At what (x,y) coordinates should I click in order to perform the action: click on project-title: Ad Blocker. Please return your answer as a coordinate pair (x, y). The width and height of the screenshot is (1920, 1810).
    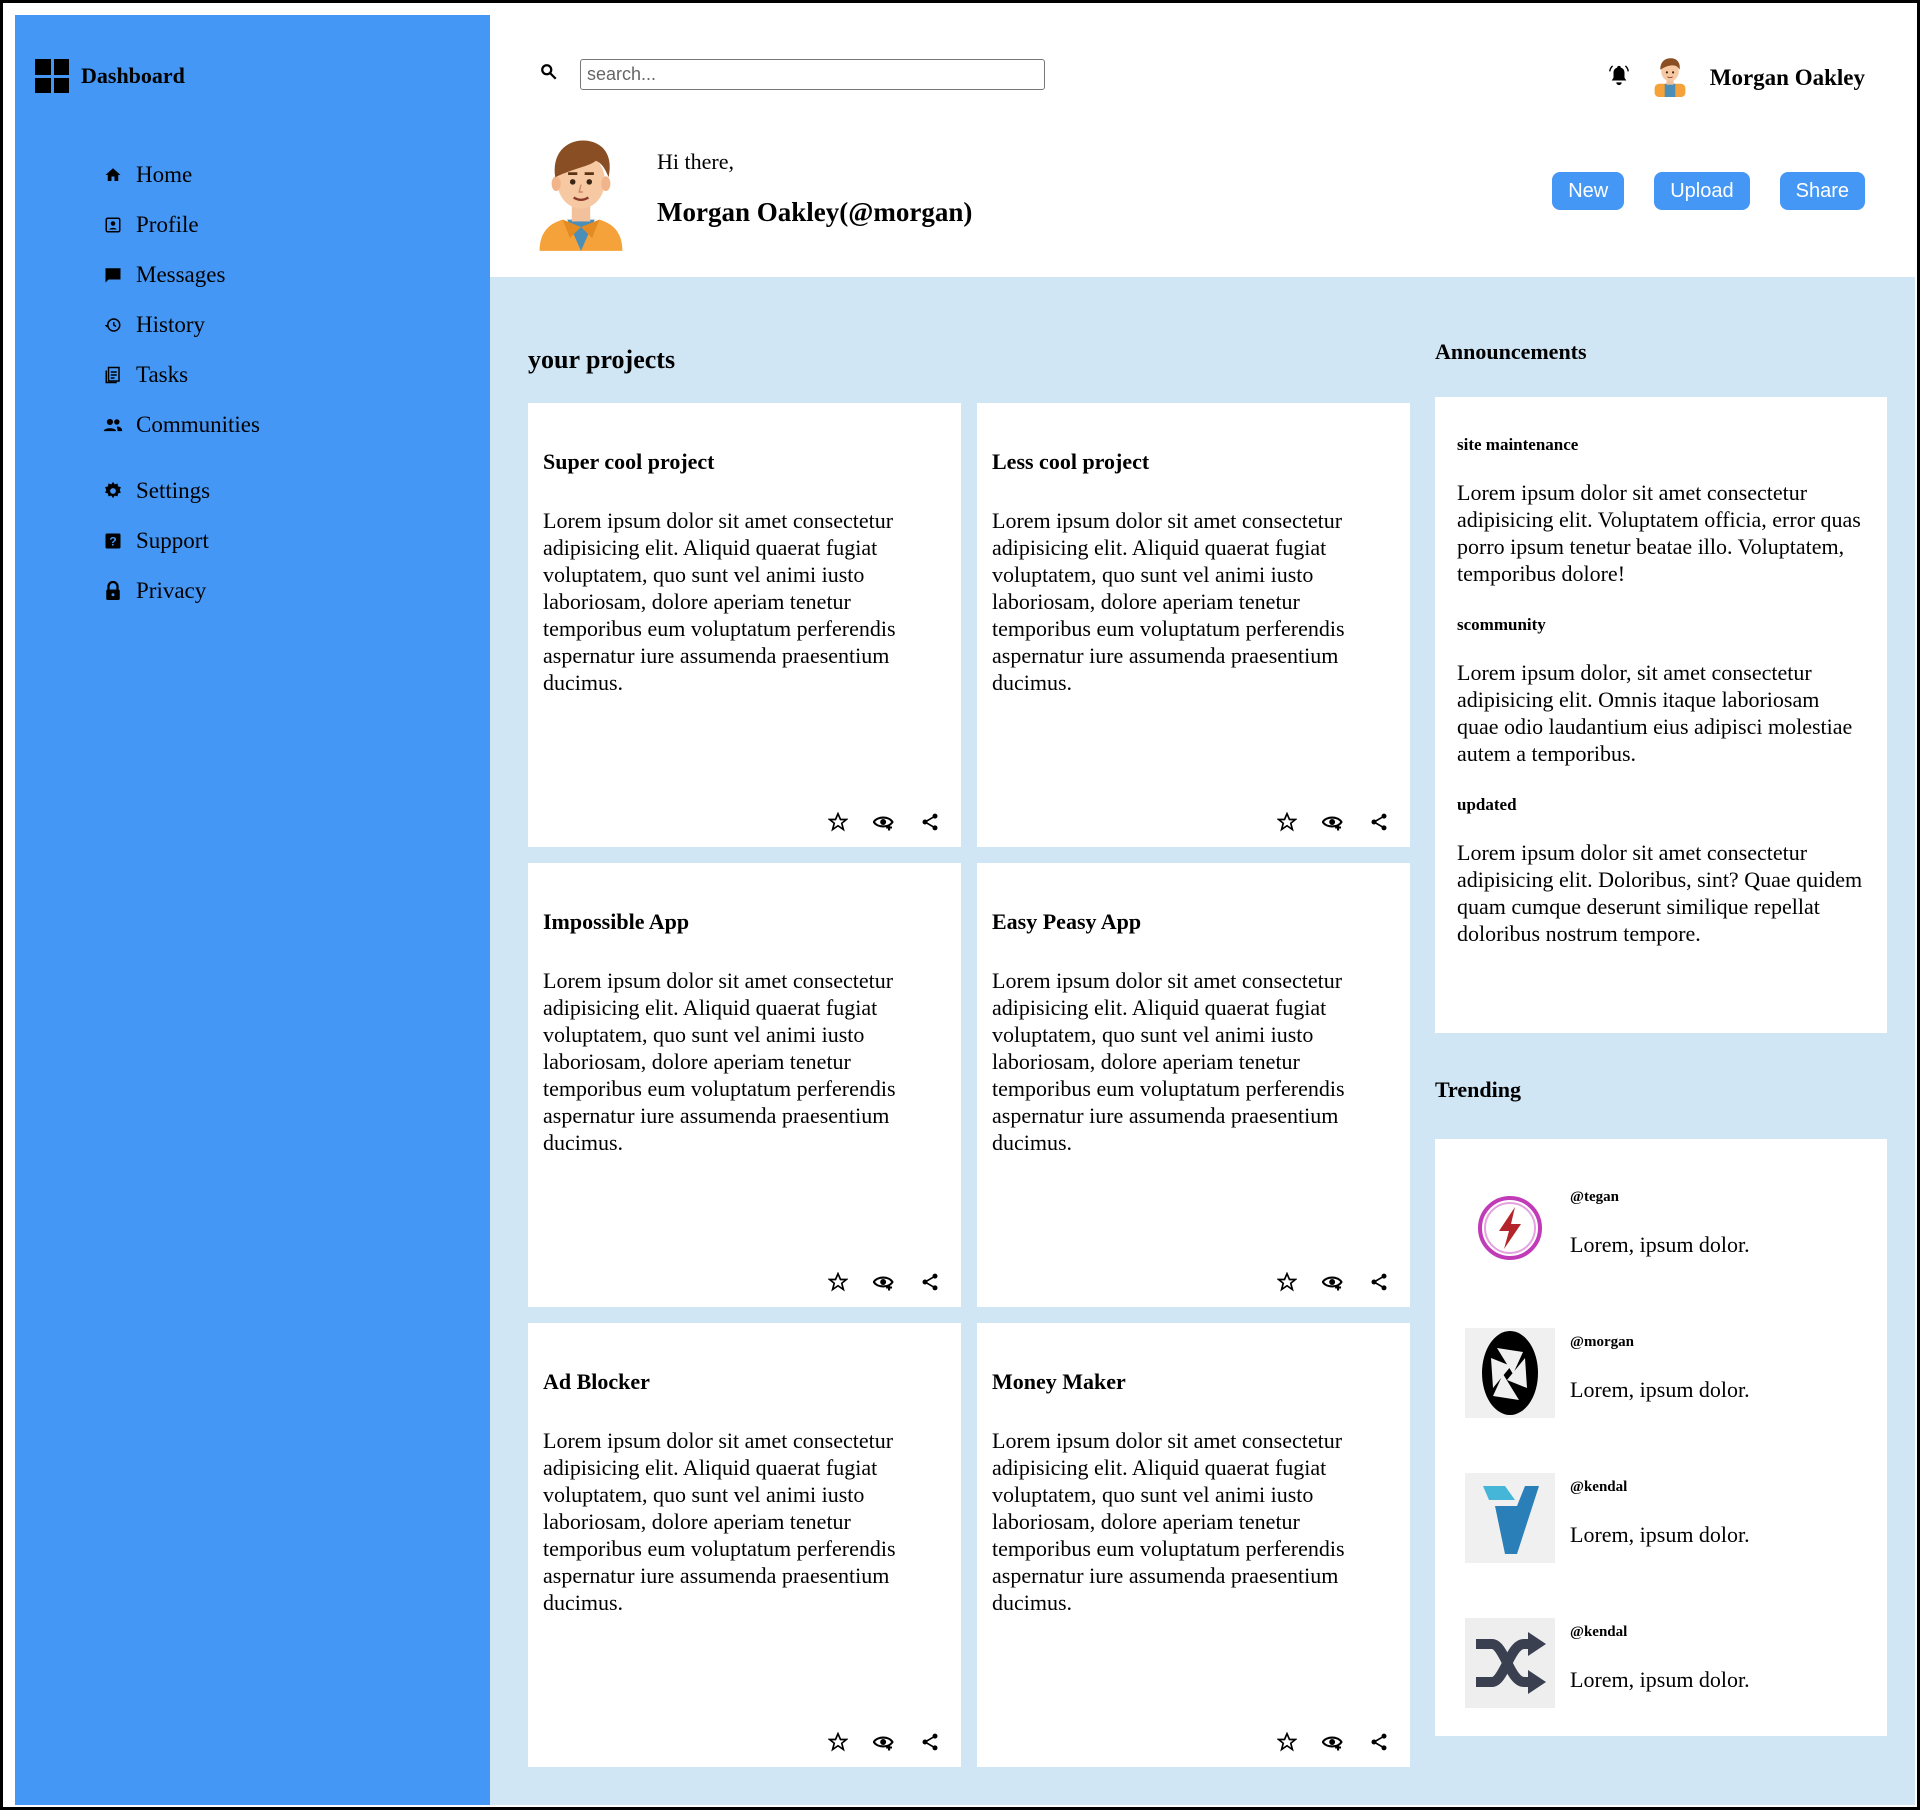
    Looking at the image, I should click on (744, 1382).